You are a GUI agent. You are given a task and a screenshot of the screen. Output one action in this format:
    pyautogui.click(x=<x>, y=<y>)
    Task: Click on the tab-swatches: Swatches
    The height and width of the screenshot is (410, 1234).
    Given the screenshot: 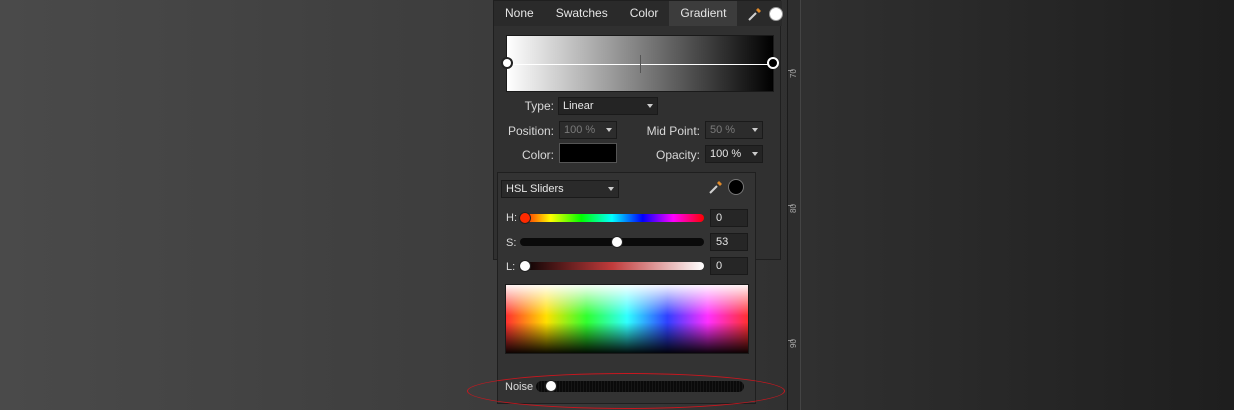 What is the action you would take?
    pyautogui.click(x=582, y=13)
    